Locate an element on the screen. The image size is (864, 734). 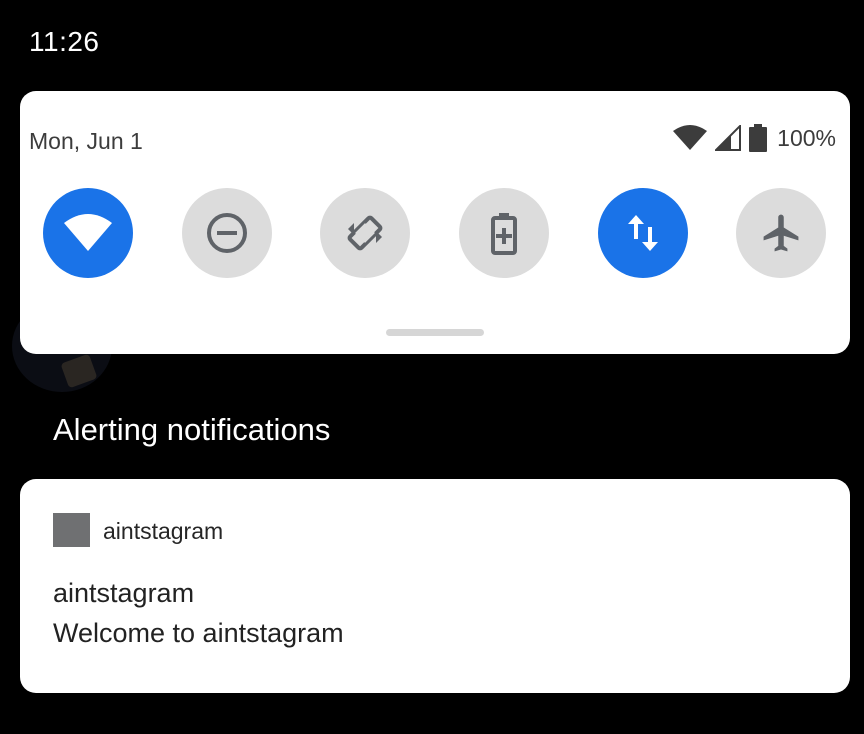
airplane-icon is located at coordinates (781, 233).